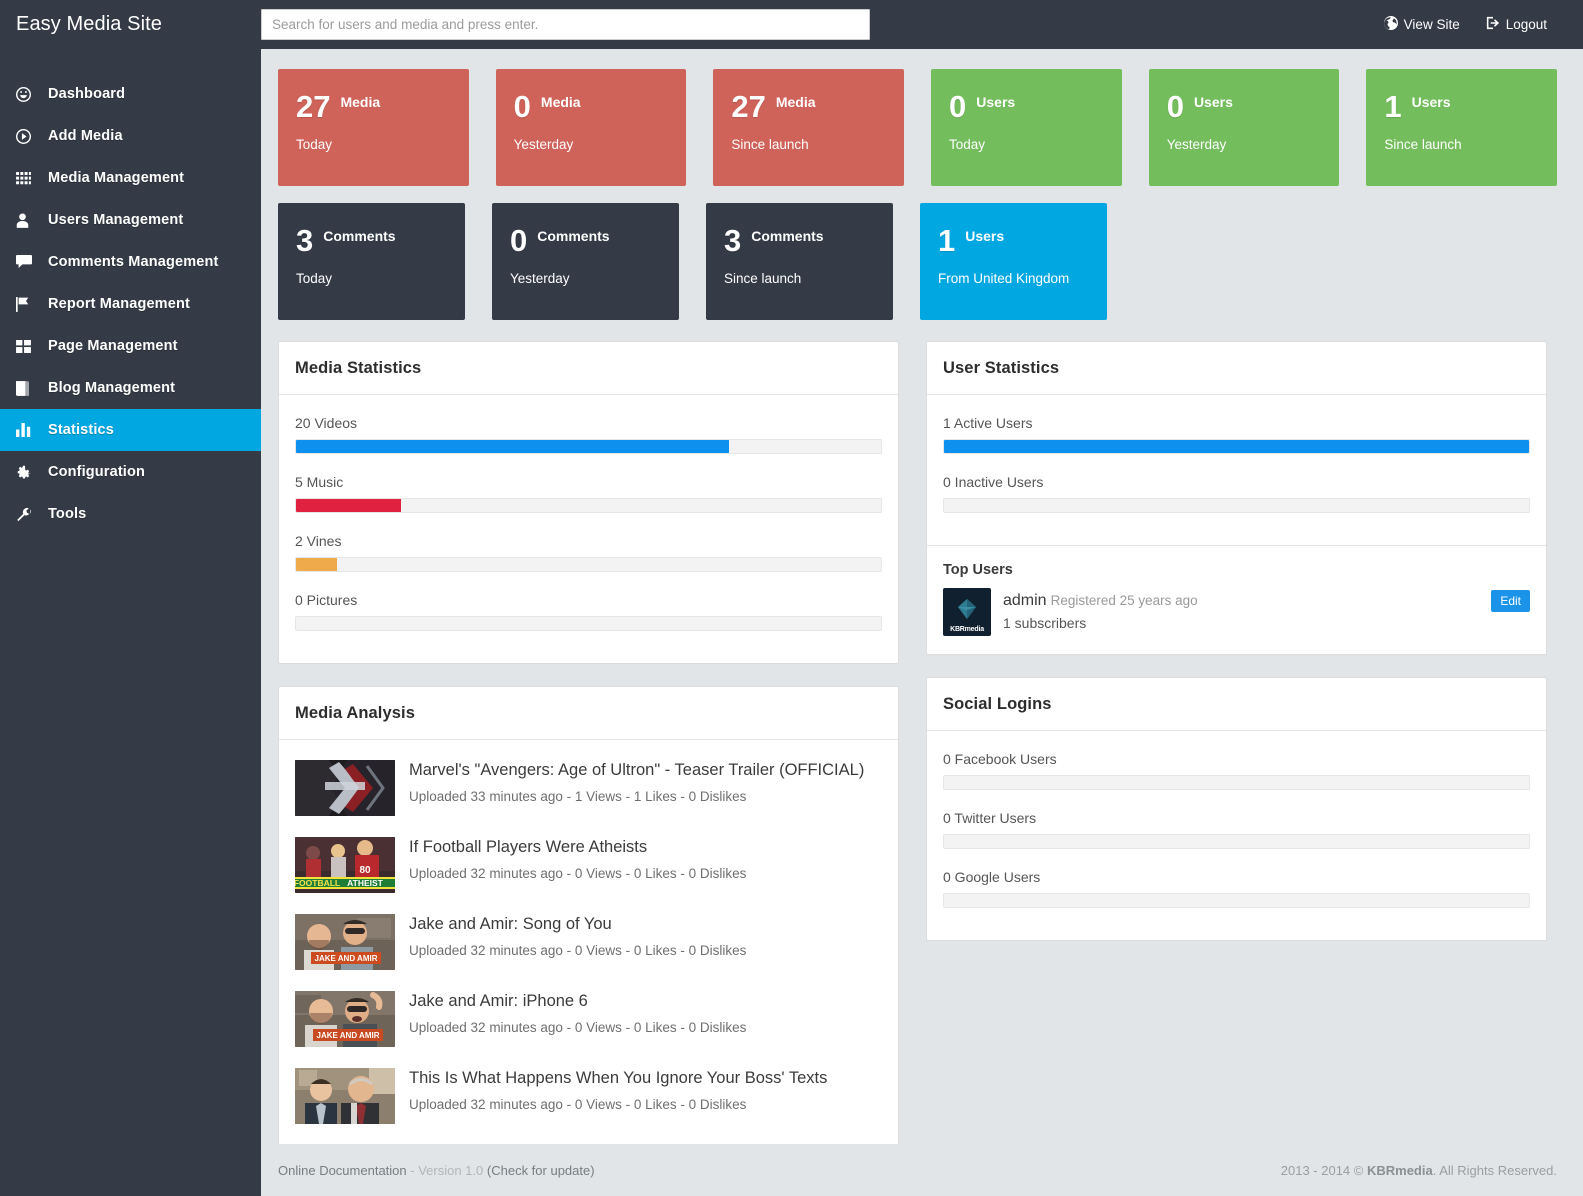  I want to click on media-statistics-bars: 20 Videos 5 Music 2 Vines 0 Pictures, so click(588, 529).